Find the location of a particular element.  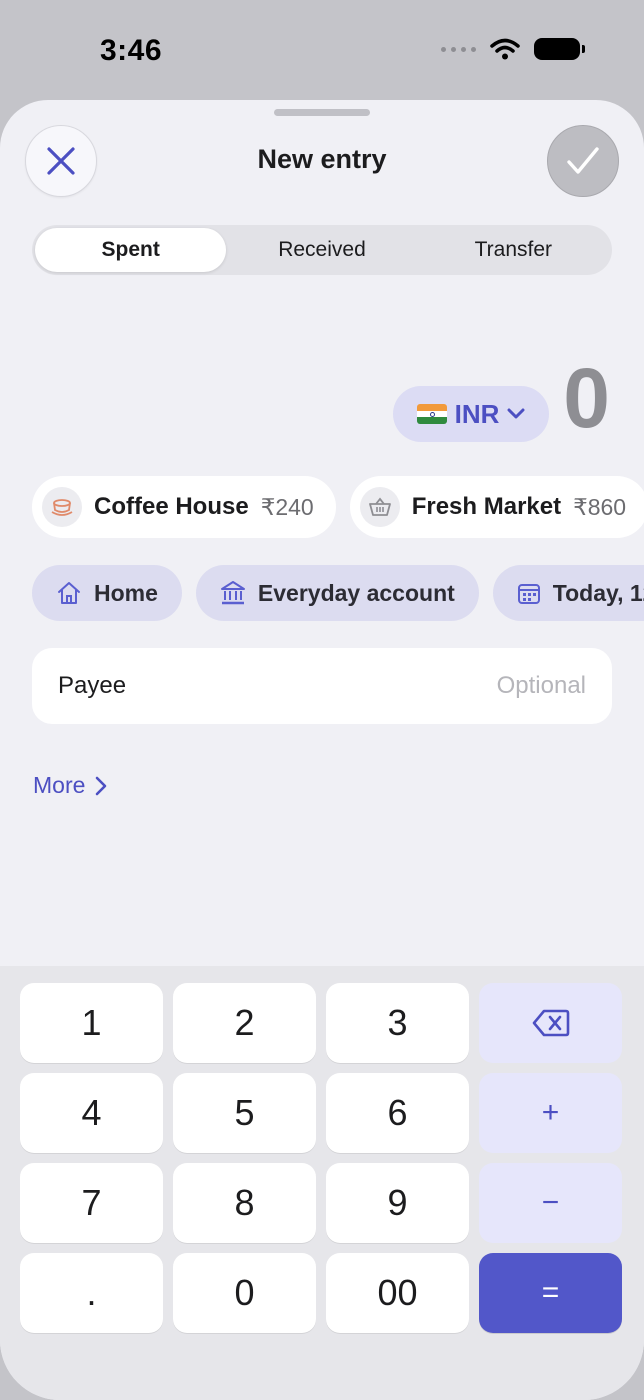

key-7: 7 is located at coordinates (91, 1203).